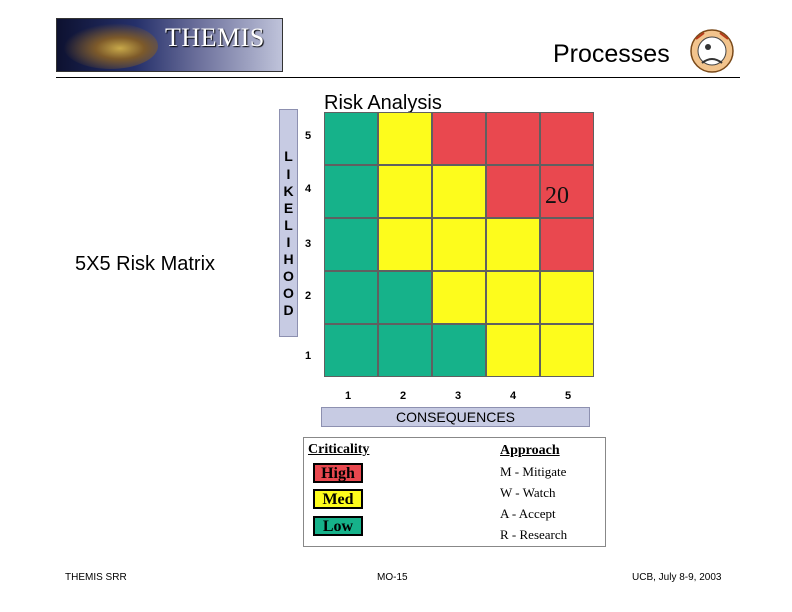 The width and height of the screenshot is (792, 612). What do you see at coordinates (611, 54) in the screenshot?
I see `slide-title: Processes` at bounding box center [611, 54].